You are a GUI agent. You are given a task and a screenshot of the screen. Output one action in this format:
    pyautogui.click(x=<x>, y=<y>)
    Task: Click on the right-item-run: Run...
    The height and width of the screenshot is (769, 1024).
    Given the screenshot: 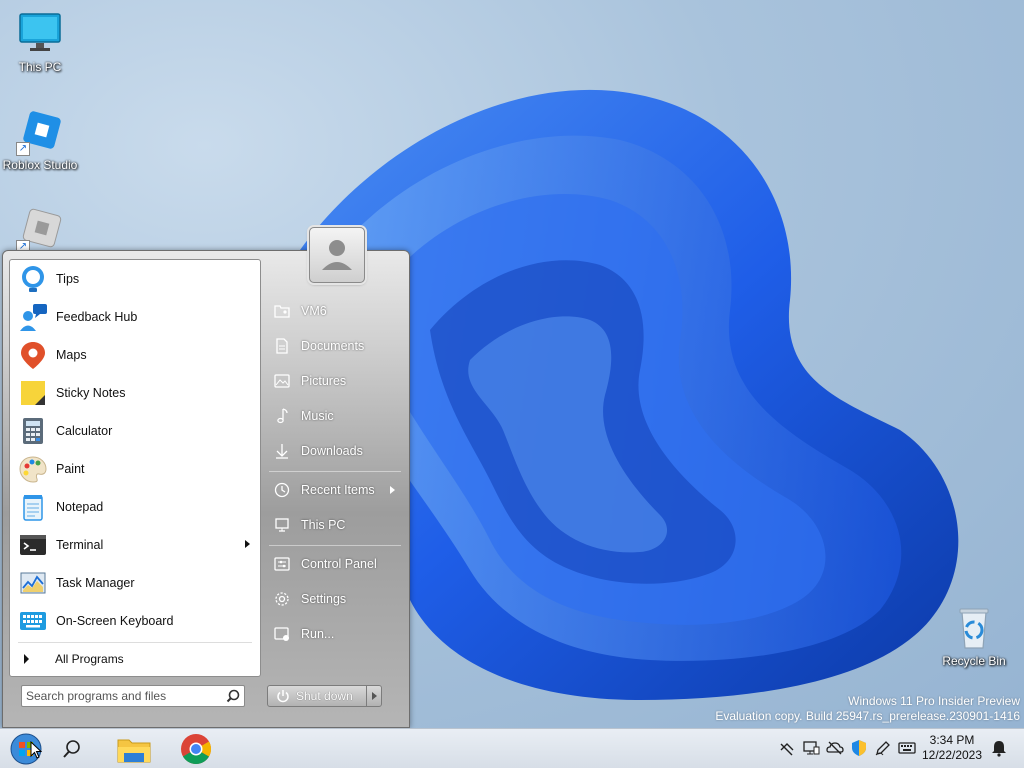 What is the action you would take?
    pyautogui.click(x=337, y=634)
    